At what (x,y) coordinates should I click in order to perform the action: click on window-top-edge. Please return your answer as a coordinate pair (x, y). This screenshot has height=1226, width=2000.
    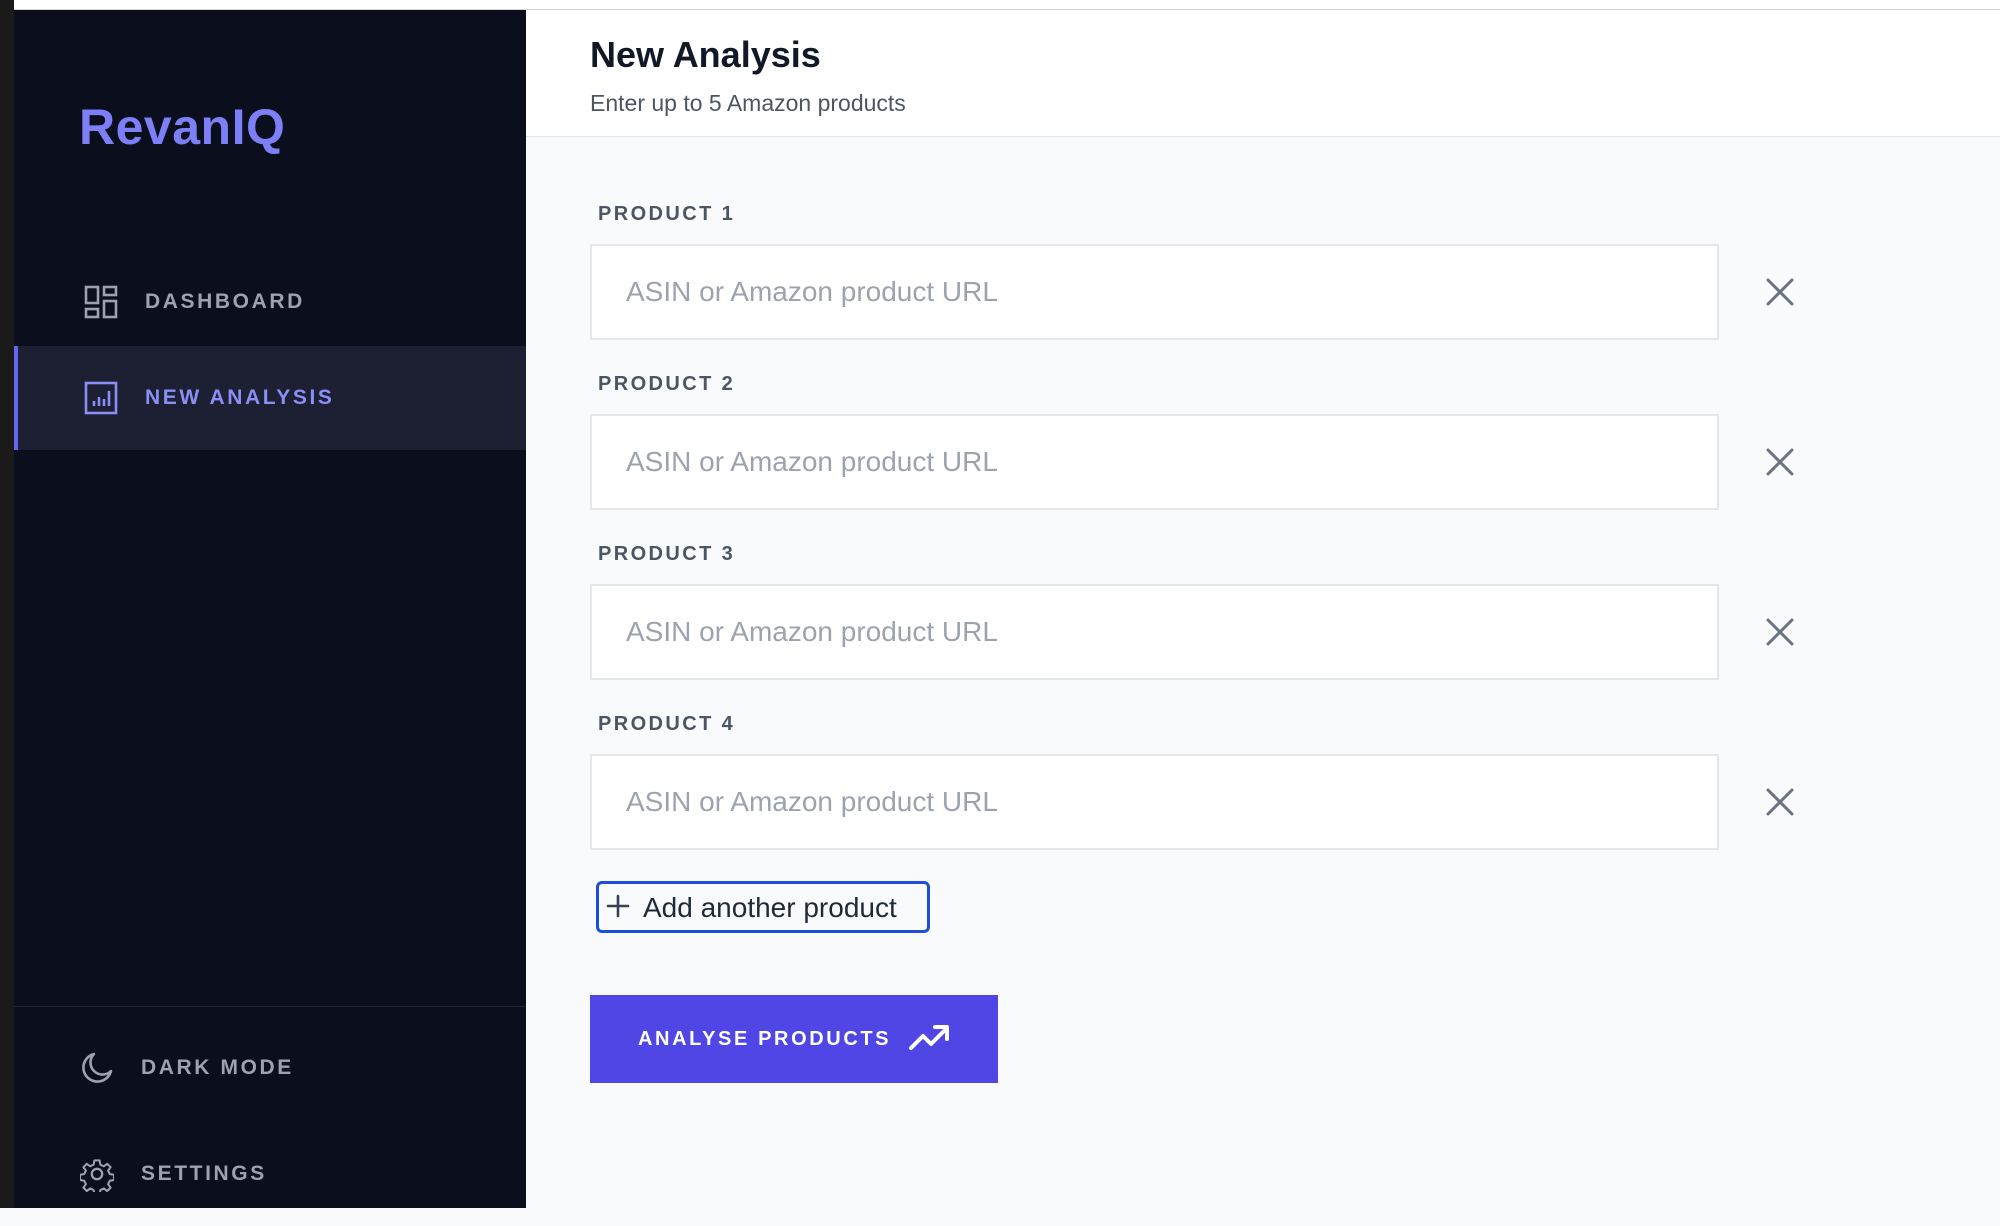
    Looking at the image, I should click on (1007, 5).